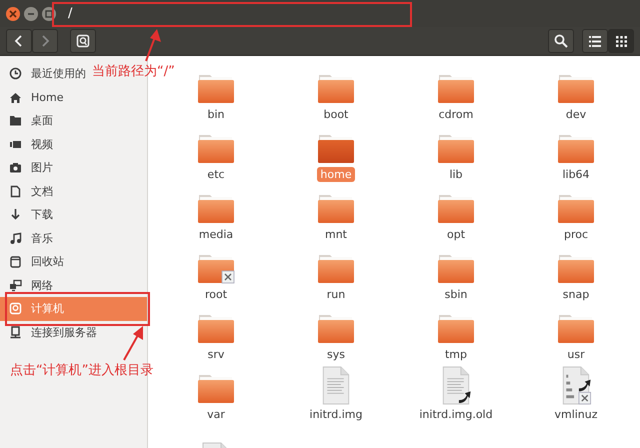 The image size is (640, 448). I want to click on sidebar-item: Home, so click(34, 97).